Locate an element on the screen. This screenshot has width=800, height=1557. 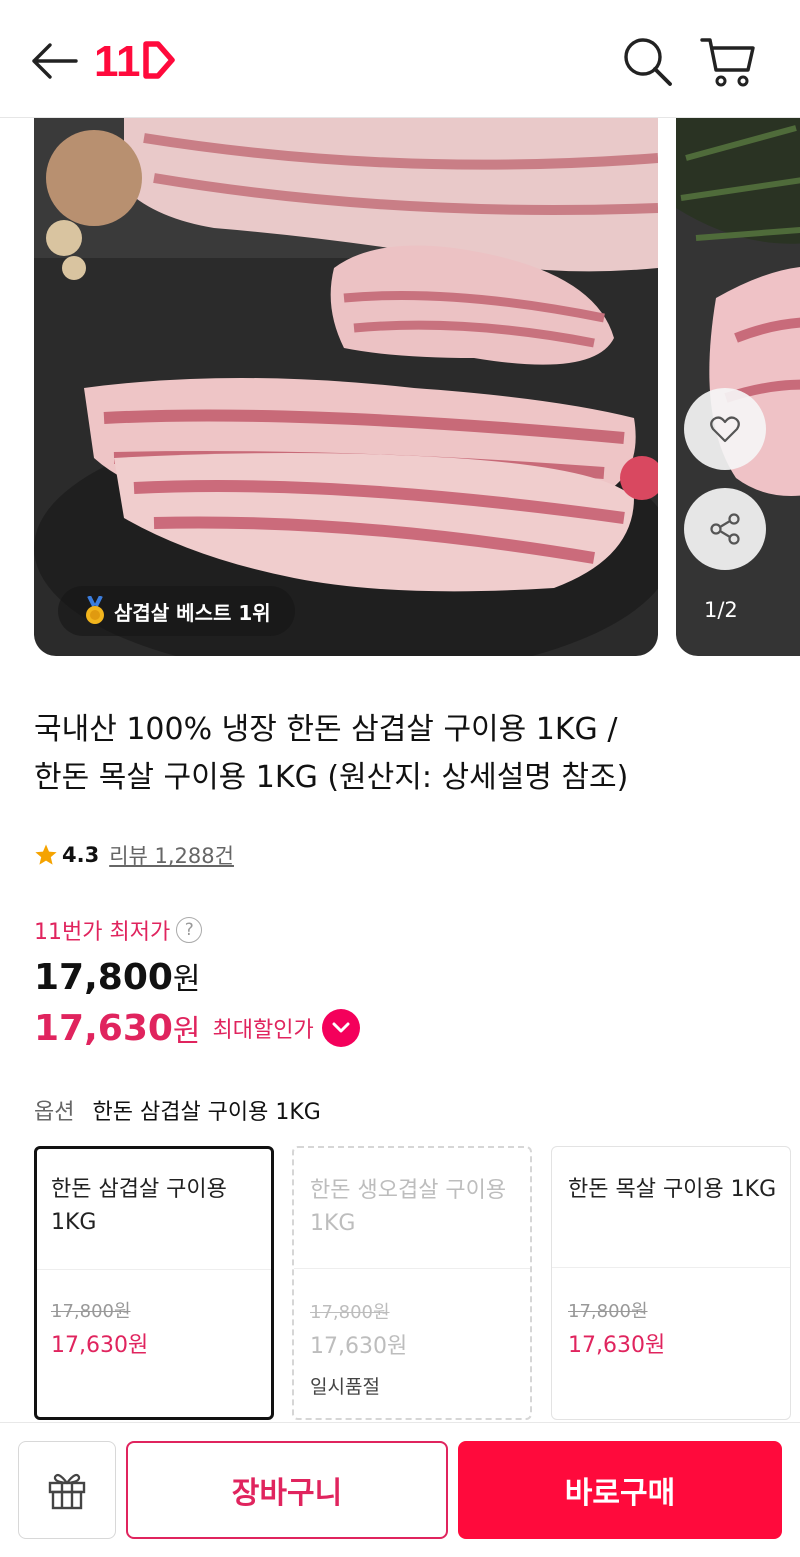
cart-icon is located at coordinates (728, 61).